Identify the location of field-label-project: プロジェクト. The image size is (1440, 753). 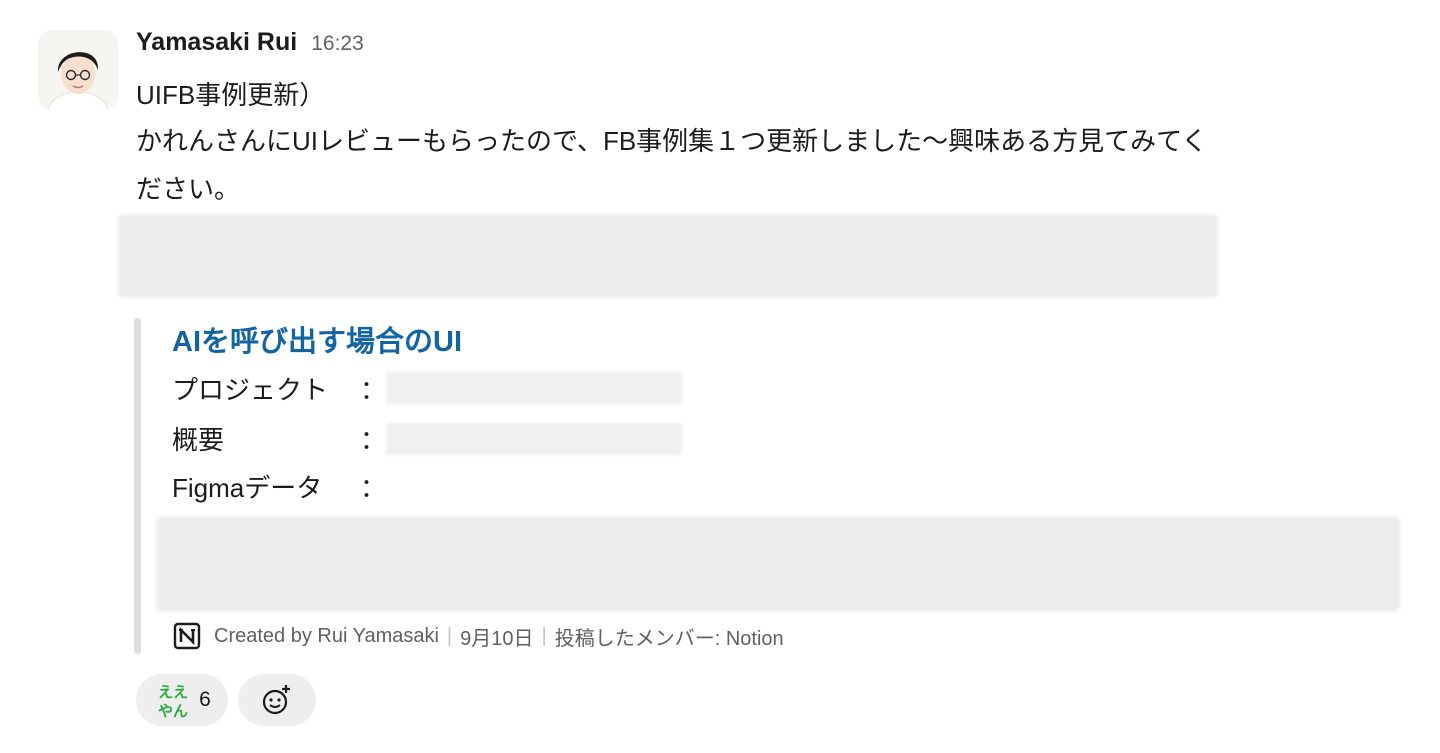
(250, 390).